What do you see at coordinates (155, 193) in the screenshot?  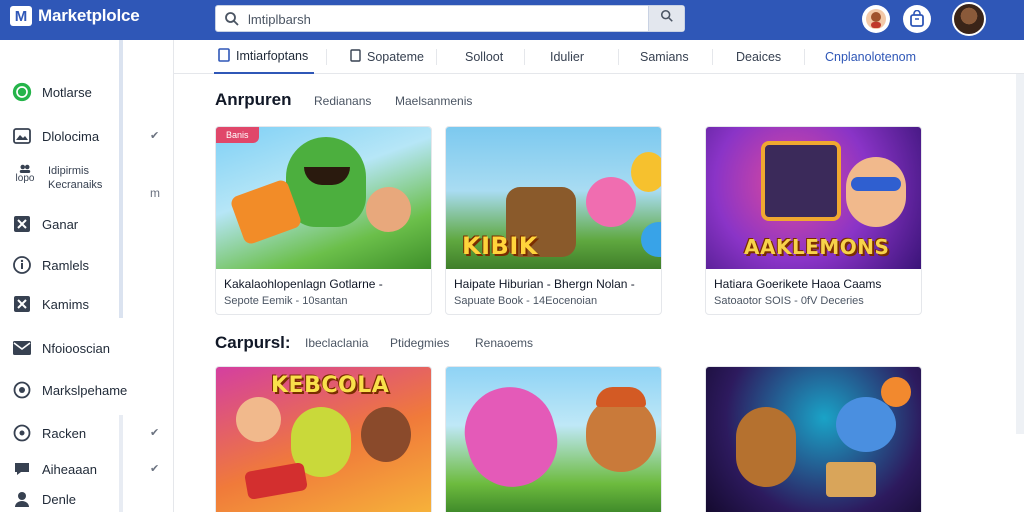 I see `side-marker: m` at bounding box center [155, 193].